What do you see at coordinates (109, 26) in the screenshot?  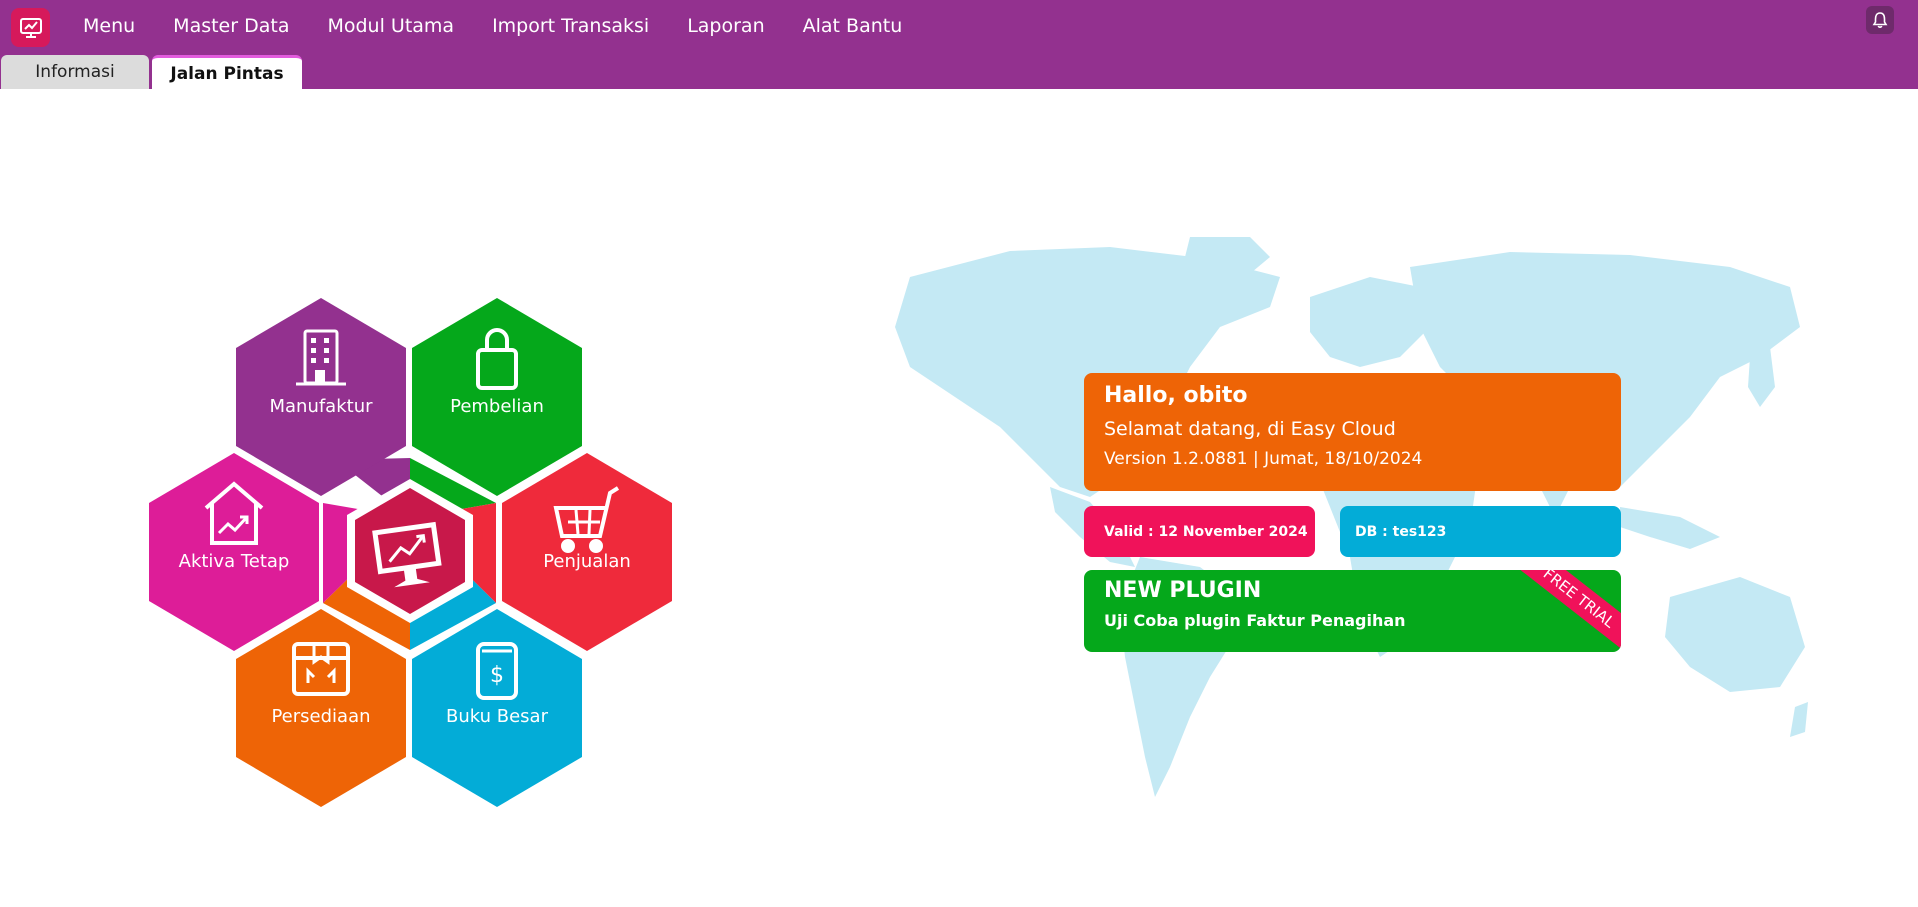 I see `menu-menu: Menu` at bounding box center [109, 26].